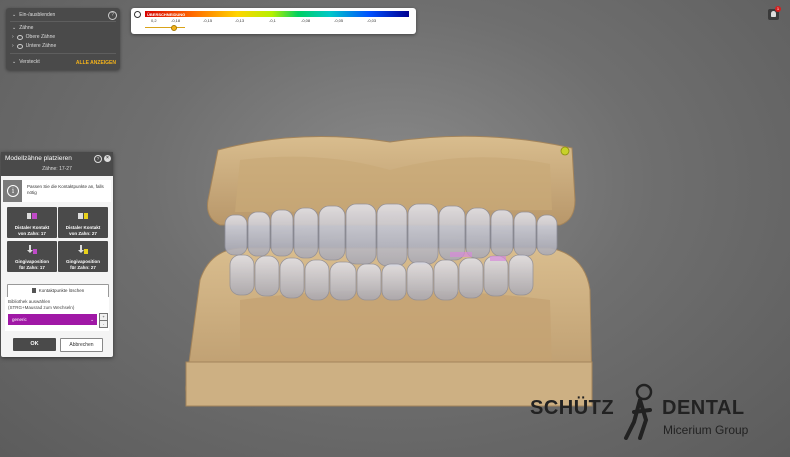 The height and width of the screenshot is (457, 790). Describe the element at coordinates (96, 63) in the screenshot. I see `show-all-button: ALLE ANZEIGEN` at that location.